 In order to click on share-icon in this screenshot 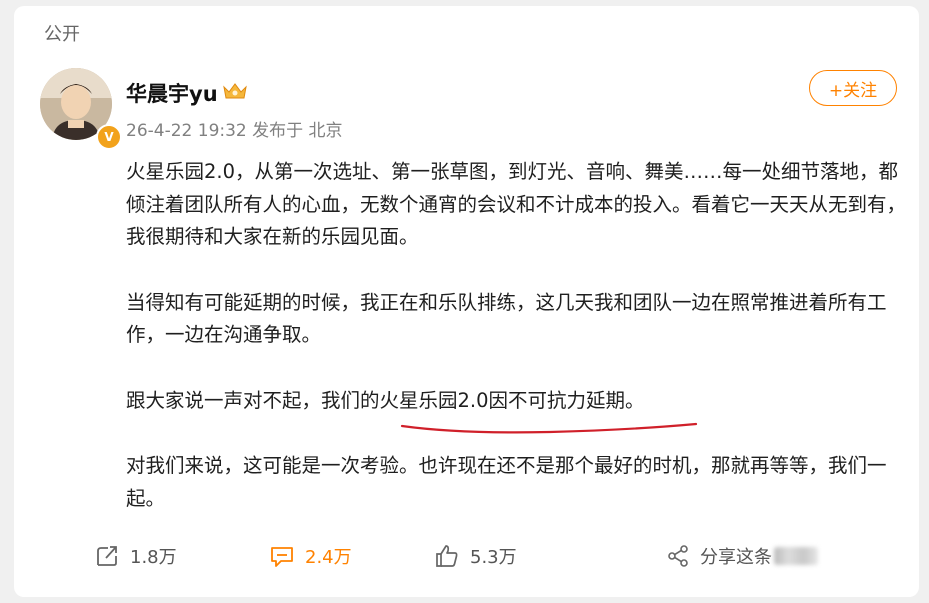, I will do `click(678, 556)`.